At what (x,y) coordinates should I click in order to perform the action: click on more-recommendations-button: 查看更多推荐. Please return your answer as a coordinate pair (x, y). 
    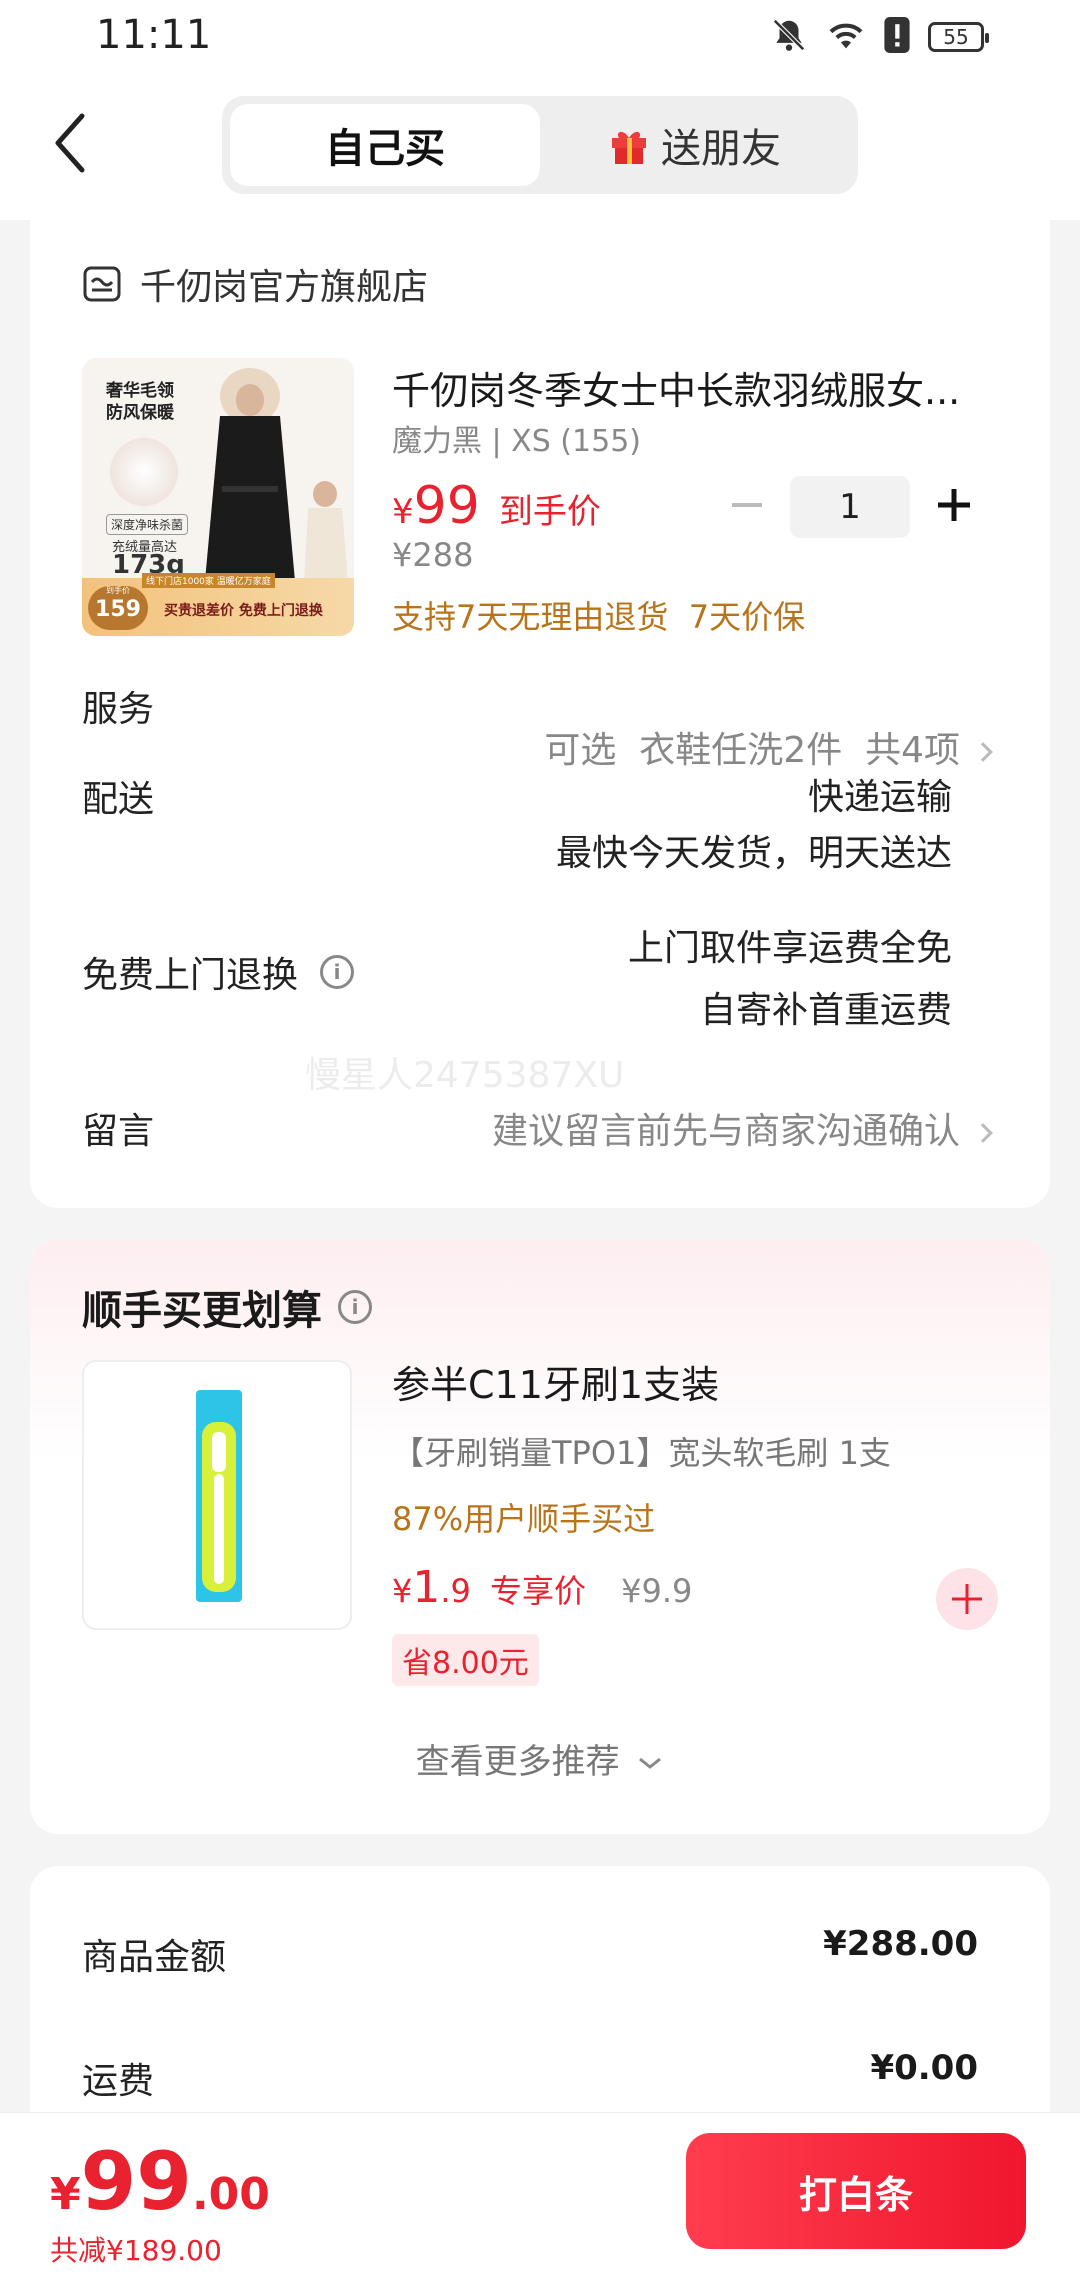
    Looking at the image, I should click on (540, 1758).